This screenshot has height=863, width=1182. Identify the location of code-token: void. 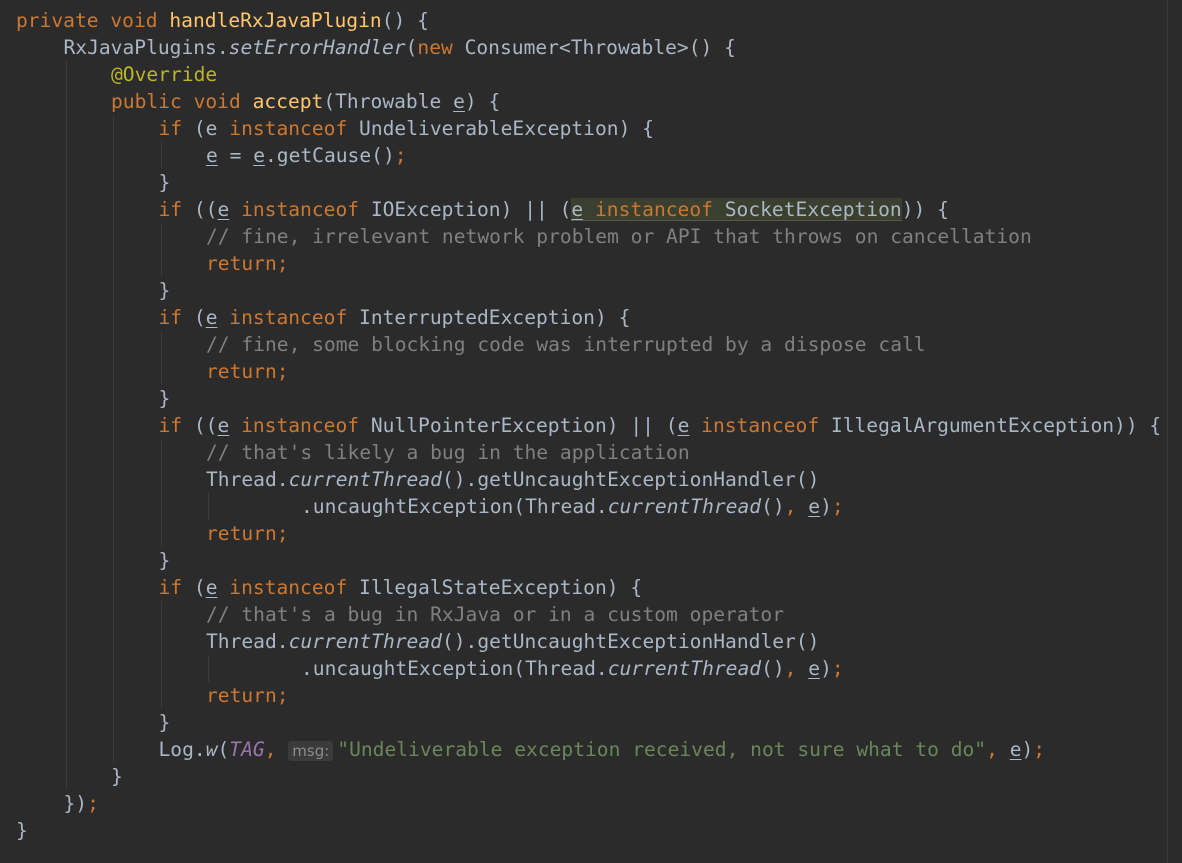
(217, 101).